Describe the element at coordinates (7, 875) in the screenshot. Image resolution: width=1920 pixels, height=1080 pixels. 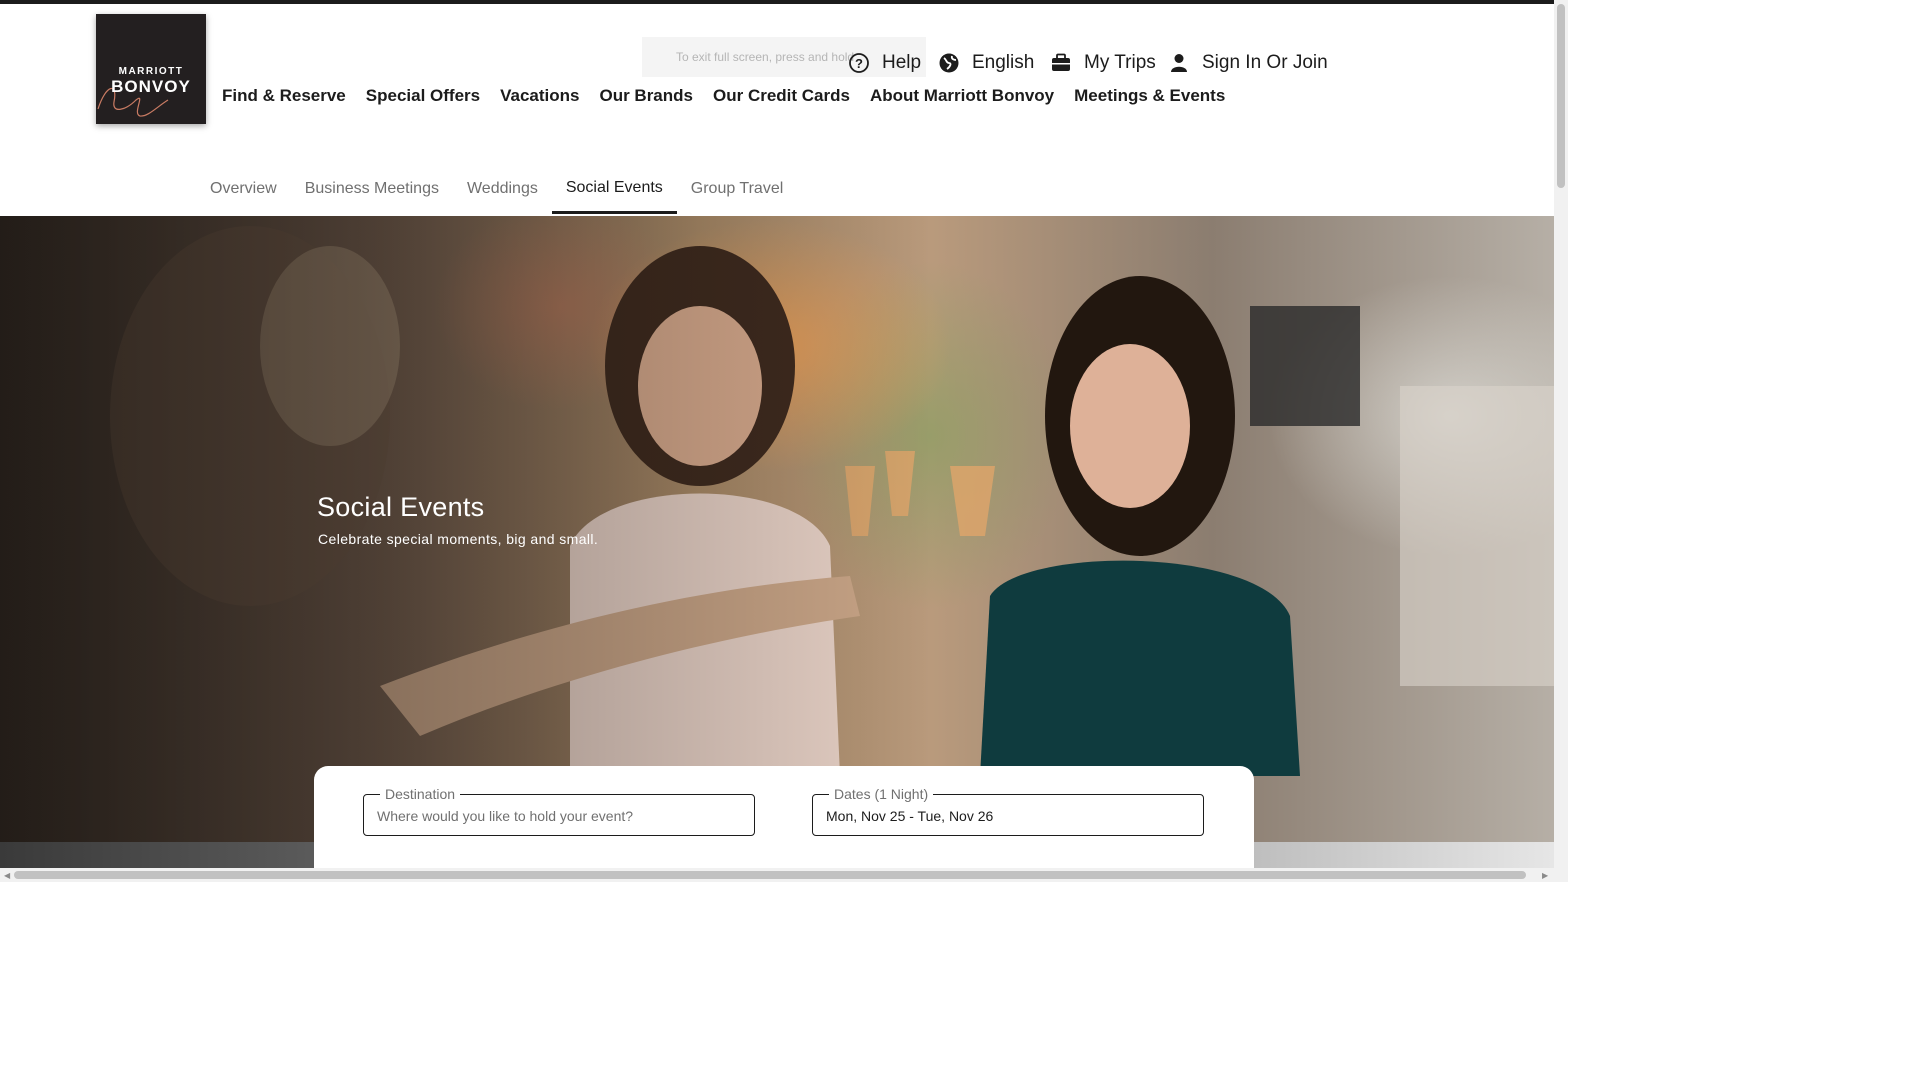
I see `scroll-left-arrow-icon: ◀` at that location.